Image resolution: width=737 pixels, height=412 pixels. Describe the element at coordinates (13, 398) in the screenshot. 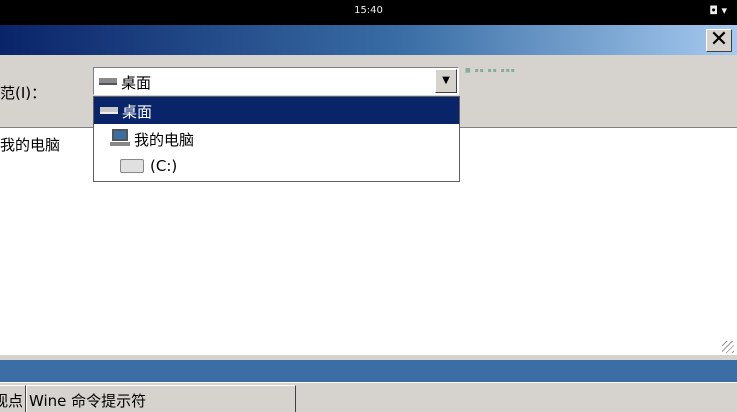

I see `taskbar-button-viewpoint: 视点` at that location.